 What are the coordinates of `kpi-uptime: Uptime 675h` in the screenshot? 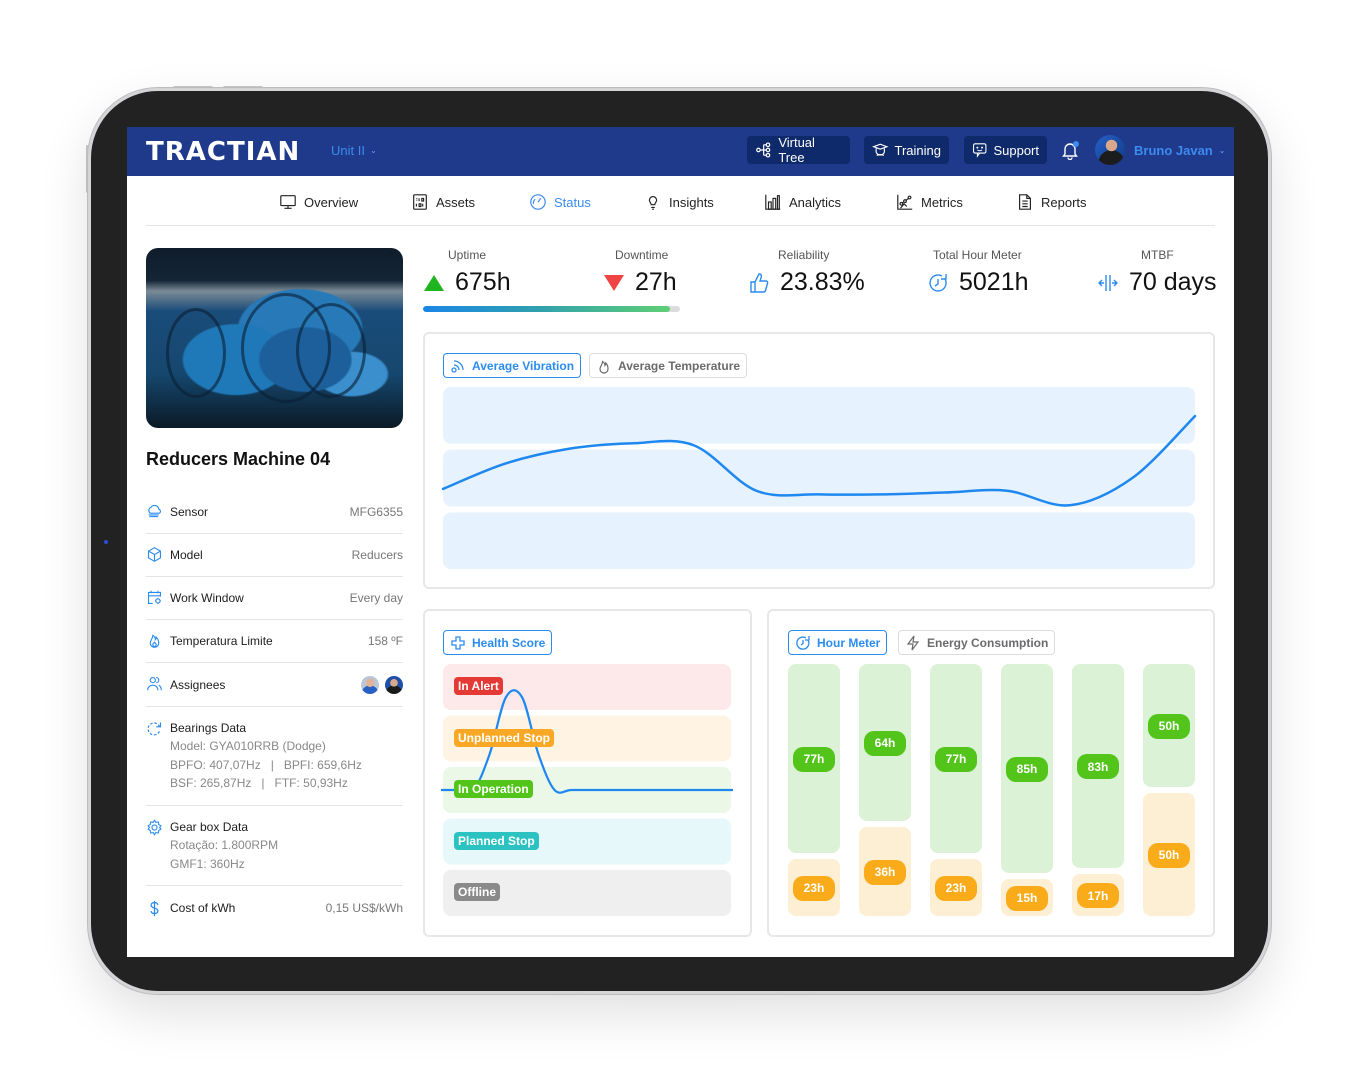 It's located at (467, 272).